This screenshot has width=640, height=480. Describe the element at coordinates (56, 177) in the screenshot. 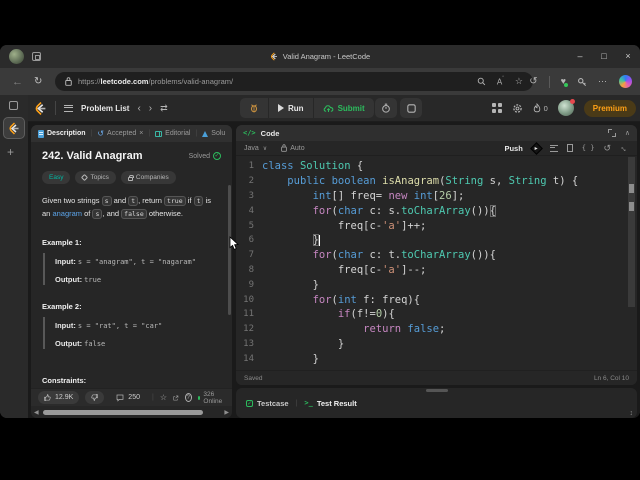

I see `difficulty-badge: Easy` at that location.